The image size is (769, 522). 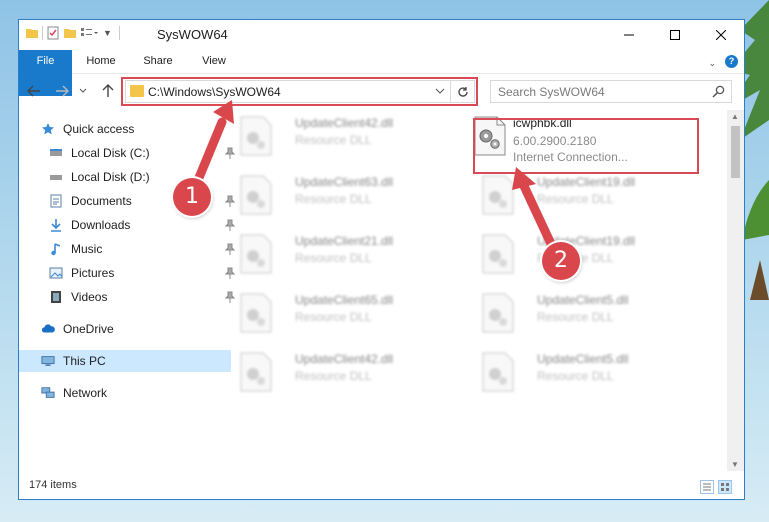 I want to click on callout-arrows, so click(x=374, y=175).